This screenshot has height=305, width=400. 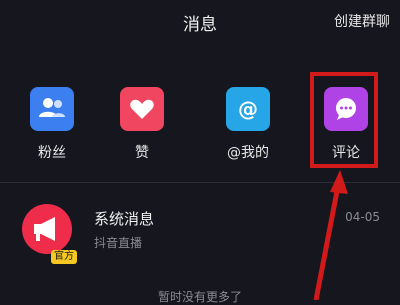 What do you see at coordinates (362, 21) in the screenshot?
I see `create-group-chat-button: 创建群聊` at bounding box center [362, 21].